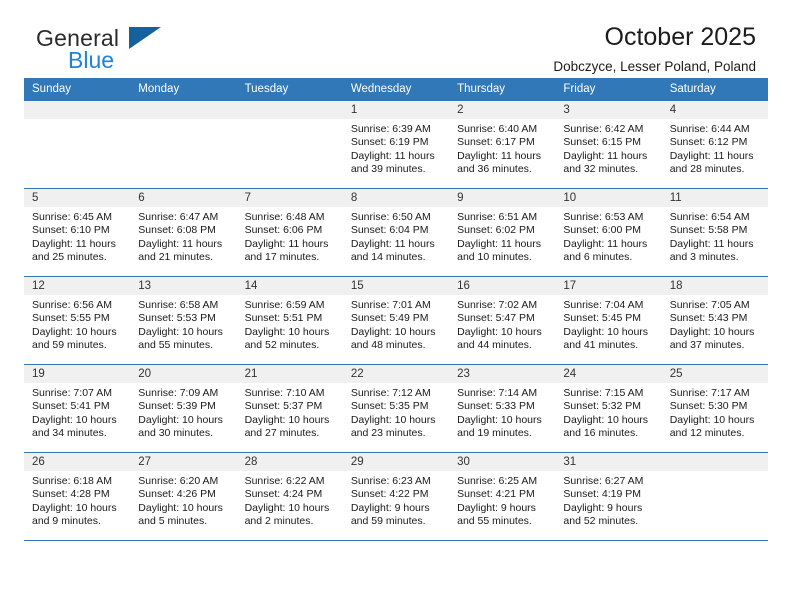  What do you see at coordinates (74, 250) in the screenshot?
I see `daylight-text: Daylight: 11 hours and 25 minutes.` at bounding box center [74, 250].